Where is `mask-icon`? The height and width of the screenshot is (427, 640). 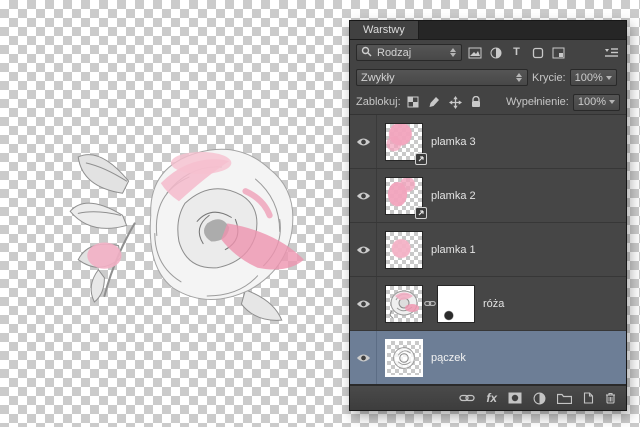
mask-icon is located at coordinates (515, 398).